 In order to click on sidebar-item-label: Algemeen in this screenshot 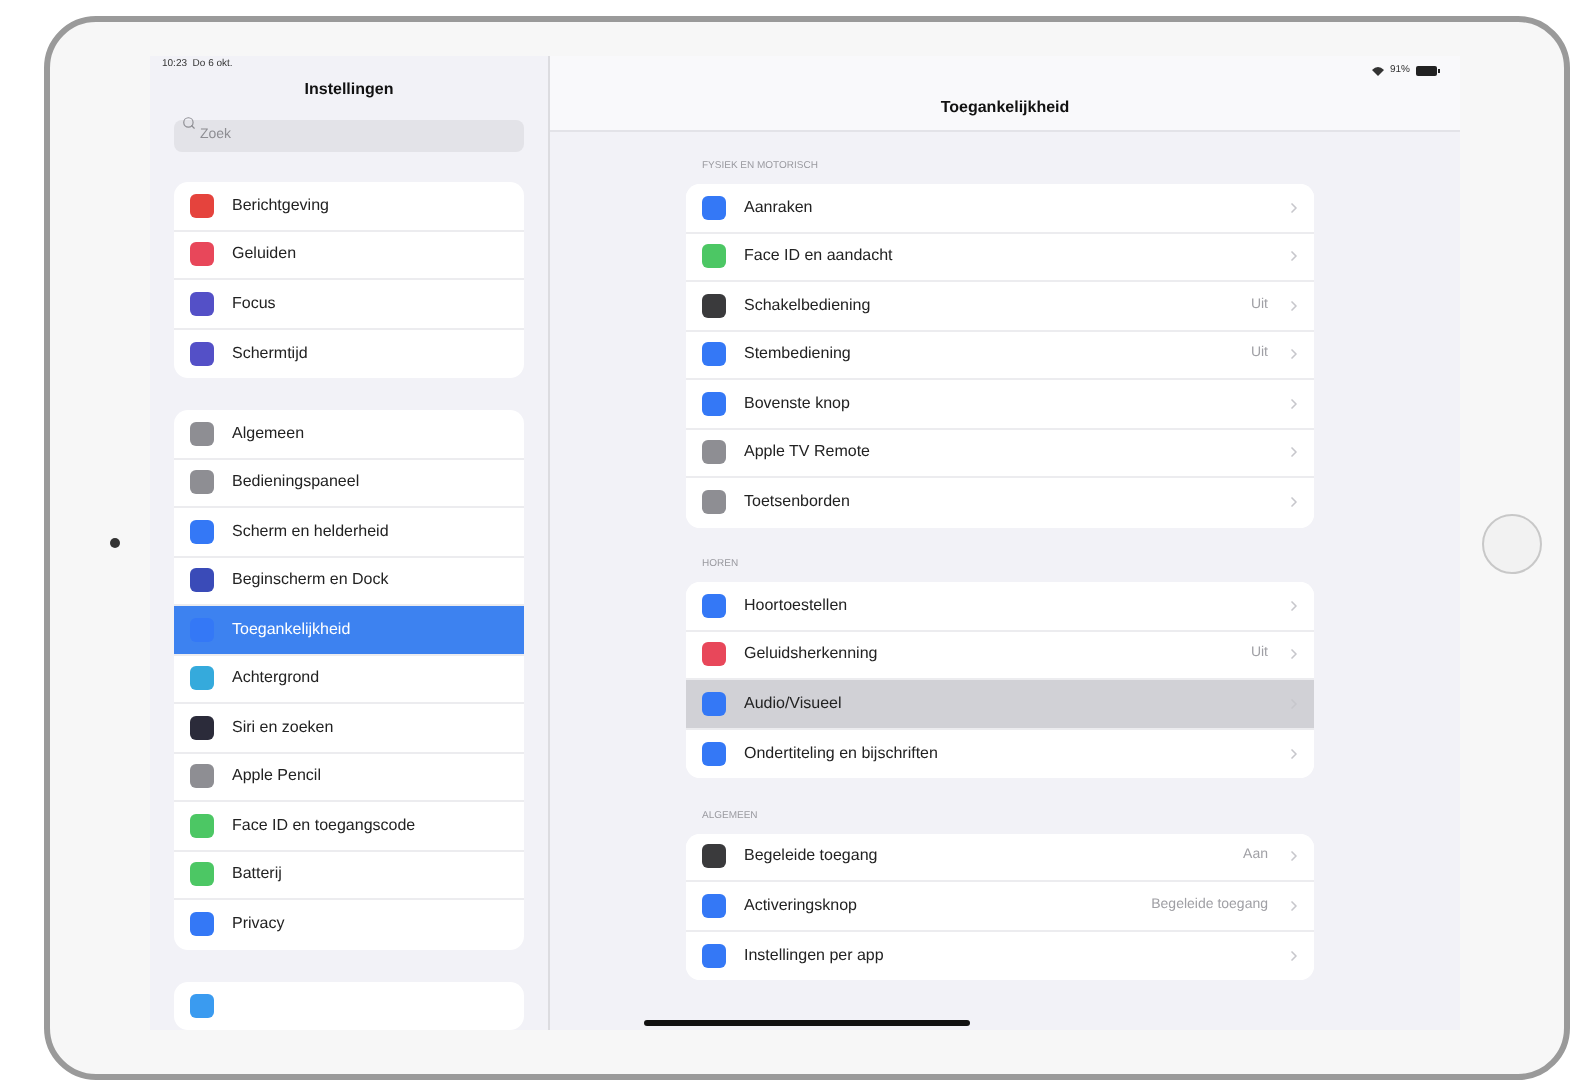, I will do `click(268, 433)`.